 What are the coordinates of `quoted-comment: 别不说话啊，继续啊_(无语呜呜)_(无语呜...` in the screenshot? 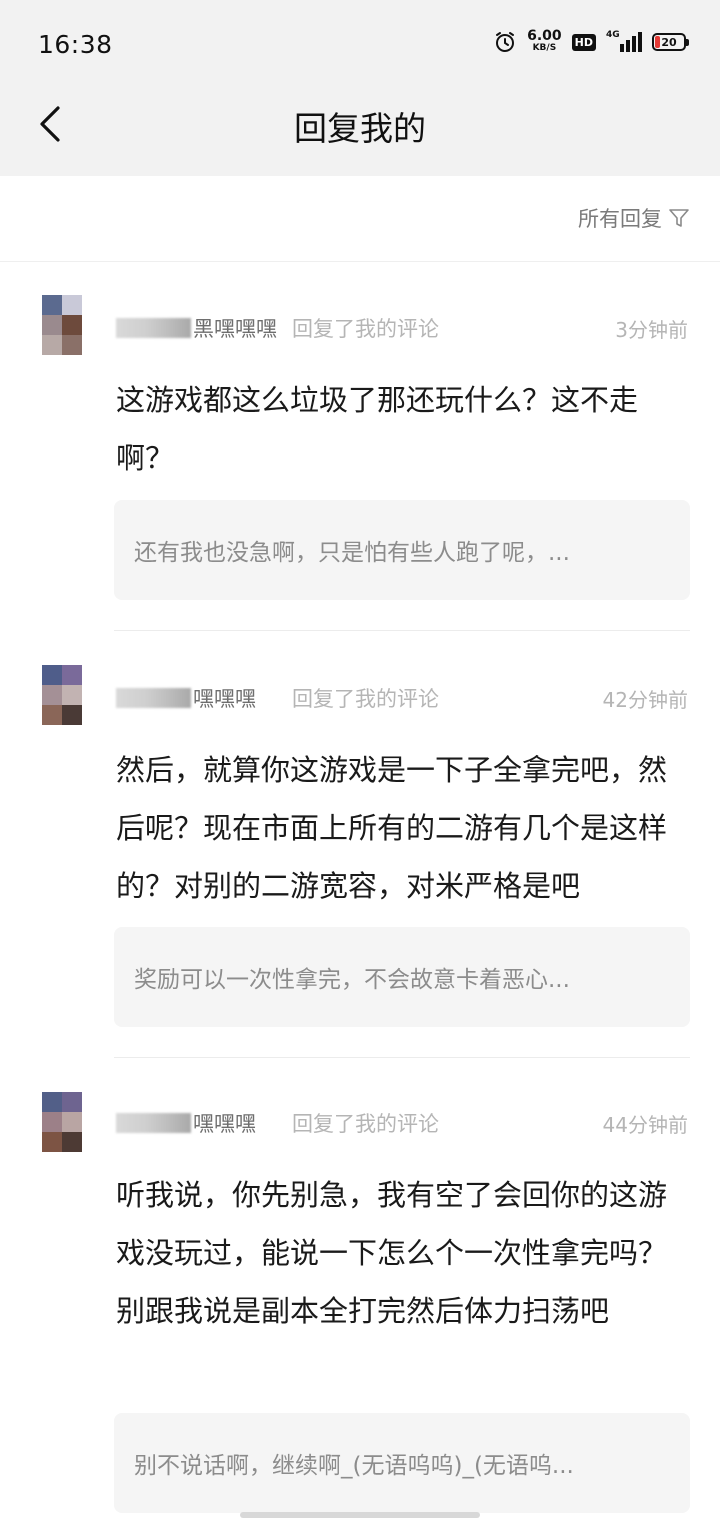 It's located at (402, 1463).